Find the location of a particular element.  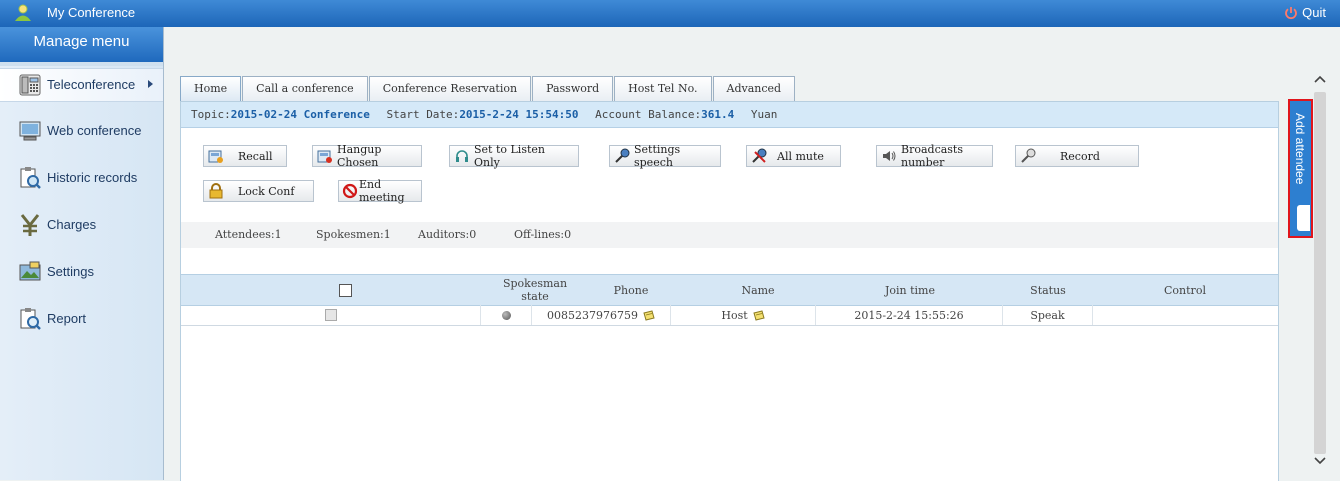

sidebar-item-settings: Settings is located at coordinates (81, 272).